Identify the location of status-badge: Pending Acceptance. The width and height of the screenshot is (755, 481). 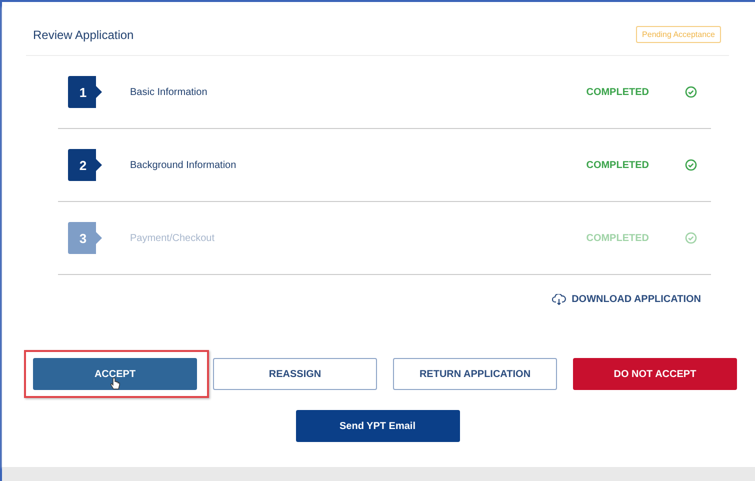
(678, 34).